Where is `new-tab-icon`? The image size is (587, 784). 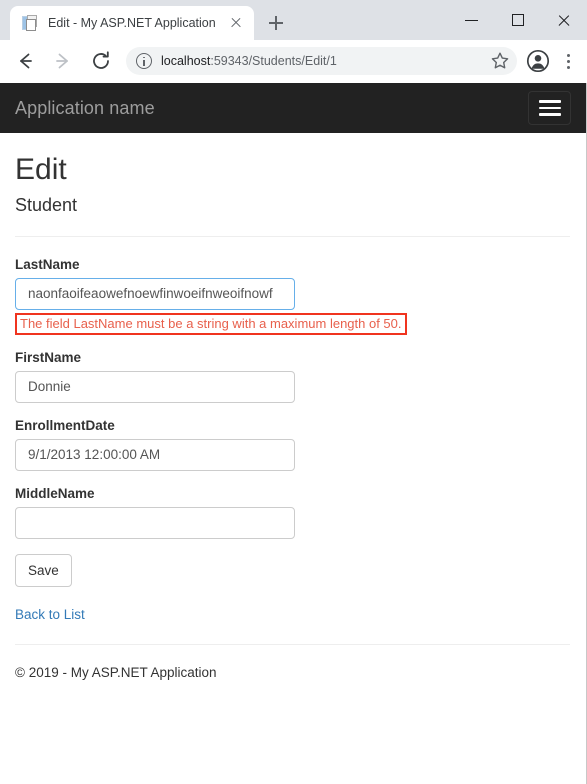 new-tab-icon is located at coordinates (276, 23).